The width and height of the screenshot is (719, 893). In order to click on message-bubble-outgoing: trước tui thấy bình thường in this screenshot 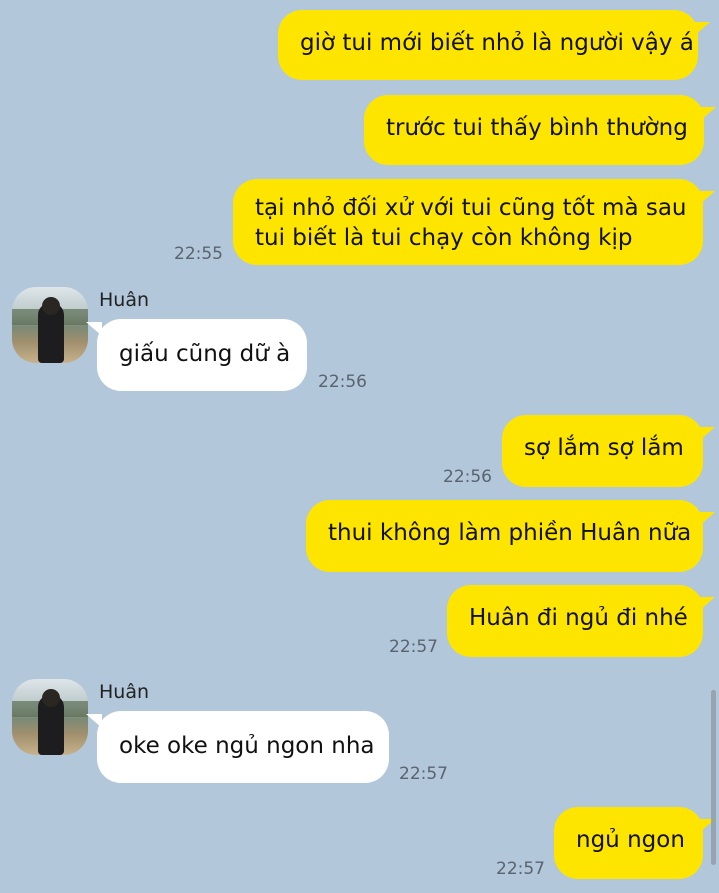, I will do `click(534, 130)`.